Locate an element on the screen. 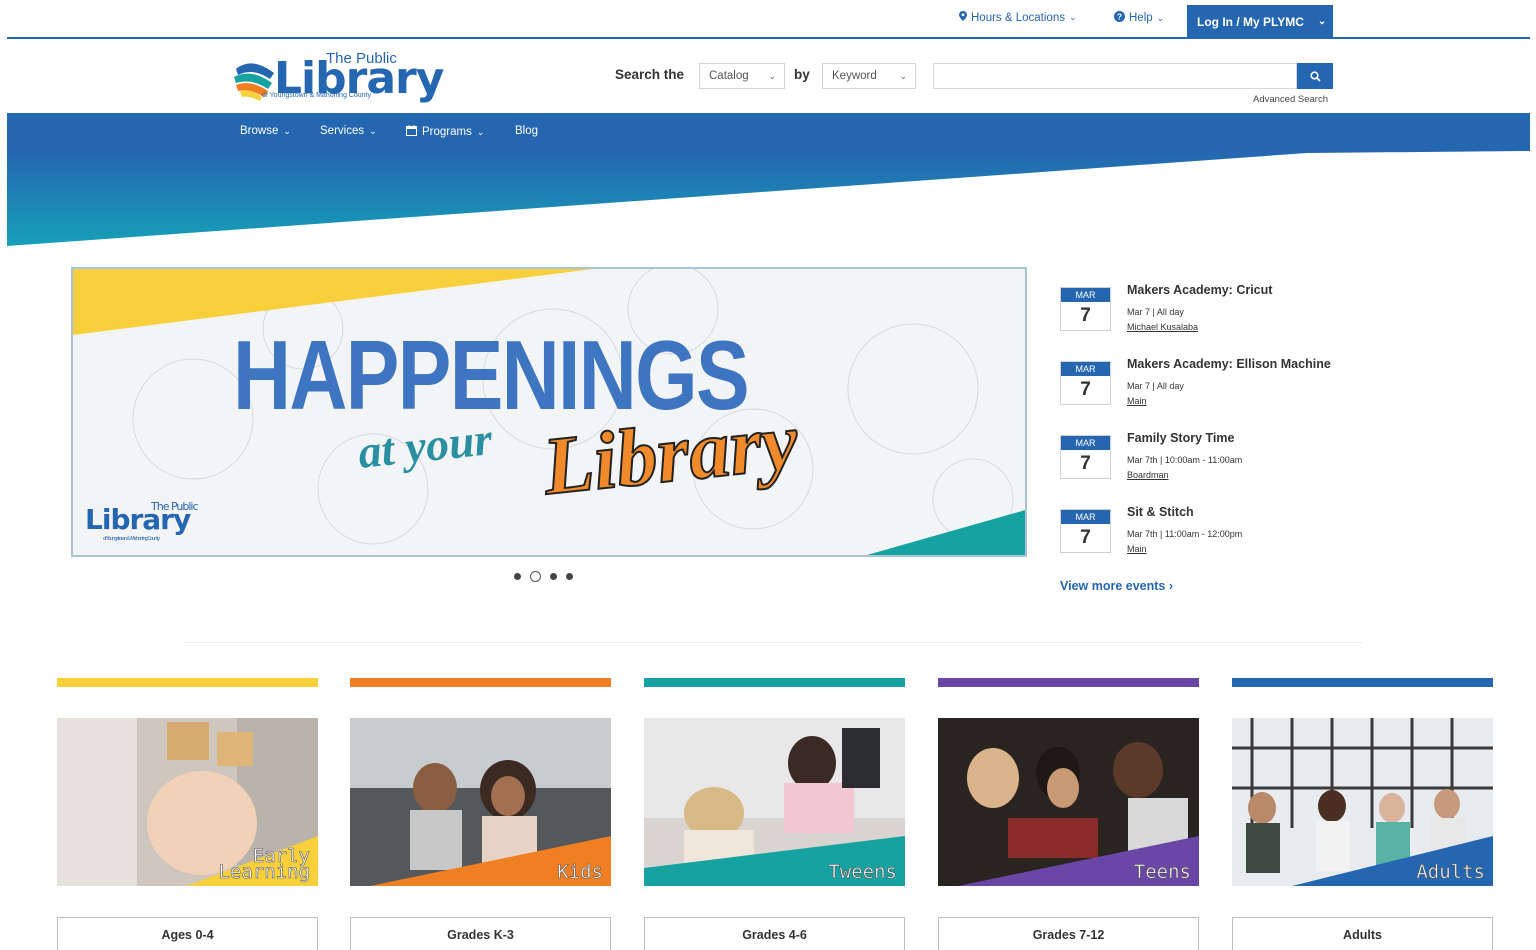 This screenshot has height=950, width=1536. nav-item-label: Programs is located at coordinates (447, 132).